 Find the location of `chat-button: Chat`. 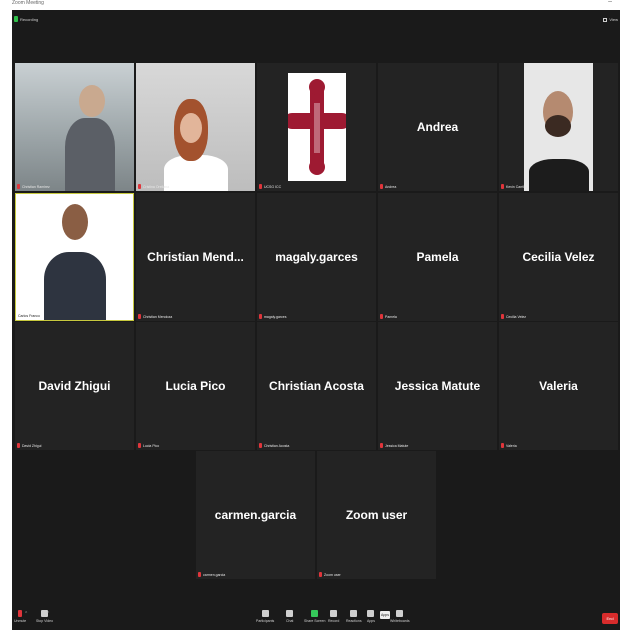

chat-button: Chat is located at coordinates (289, 616).